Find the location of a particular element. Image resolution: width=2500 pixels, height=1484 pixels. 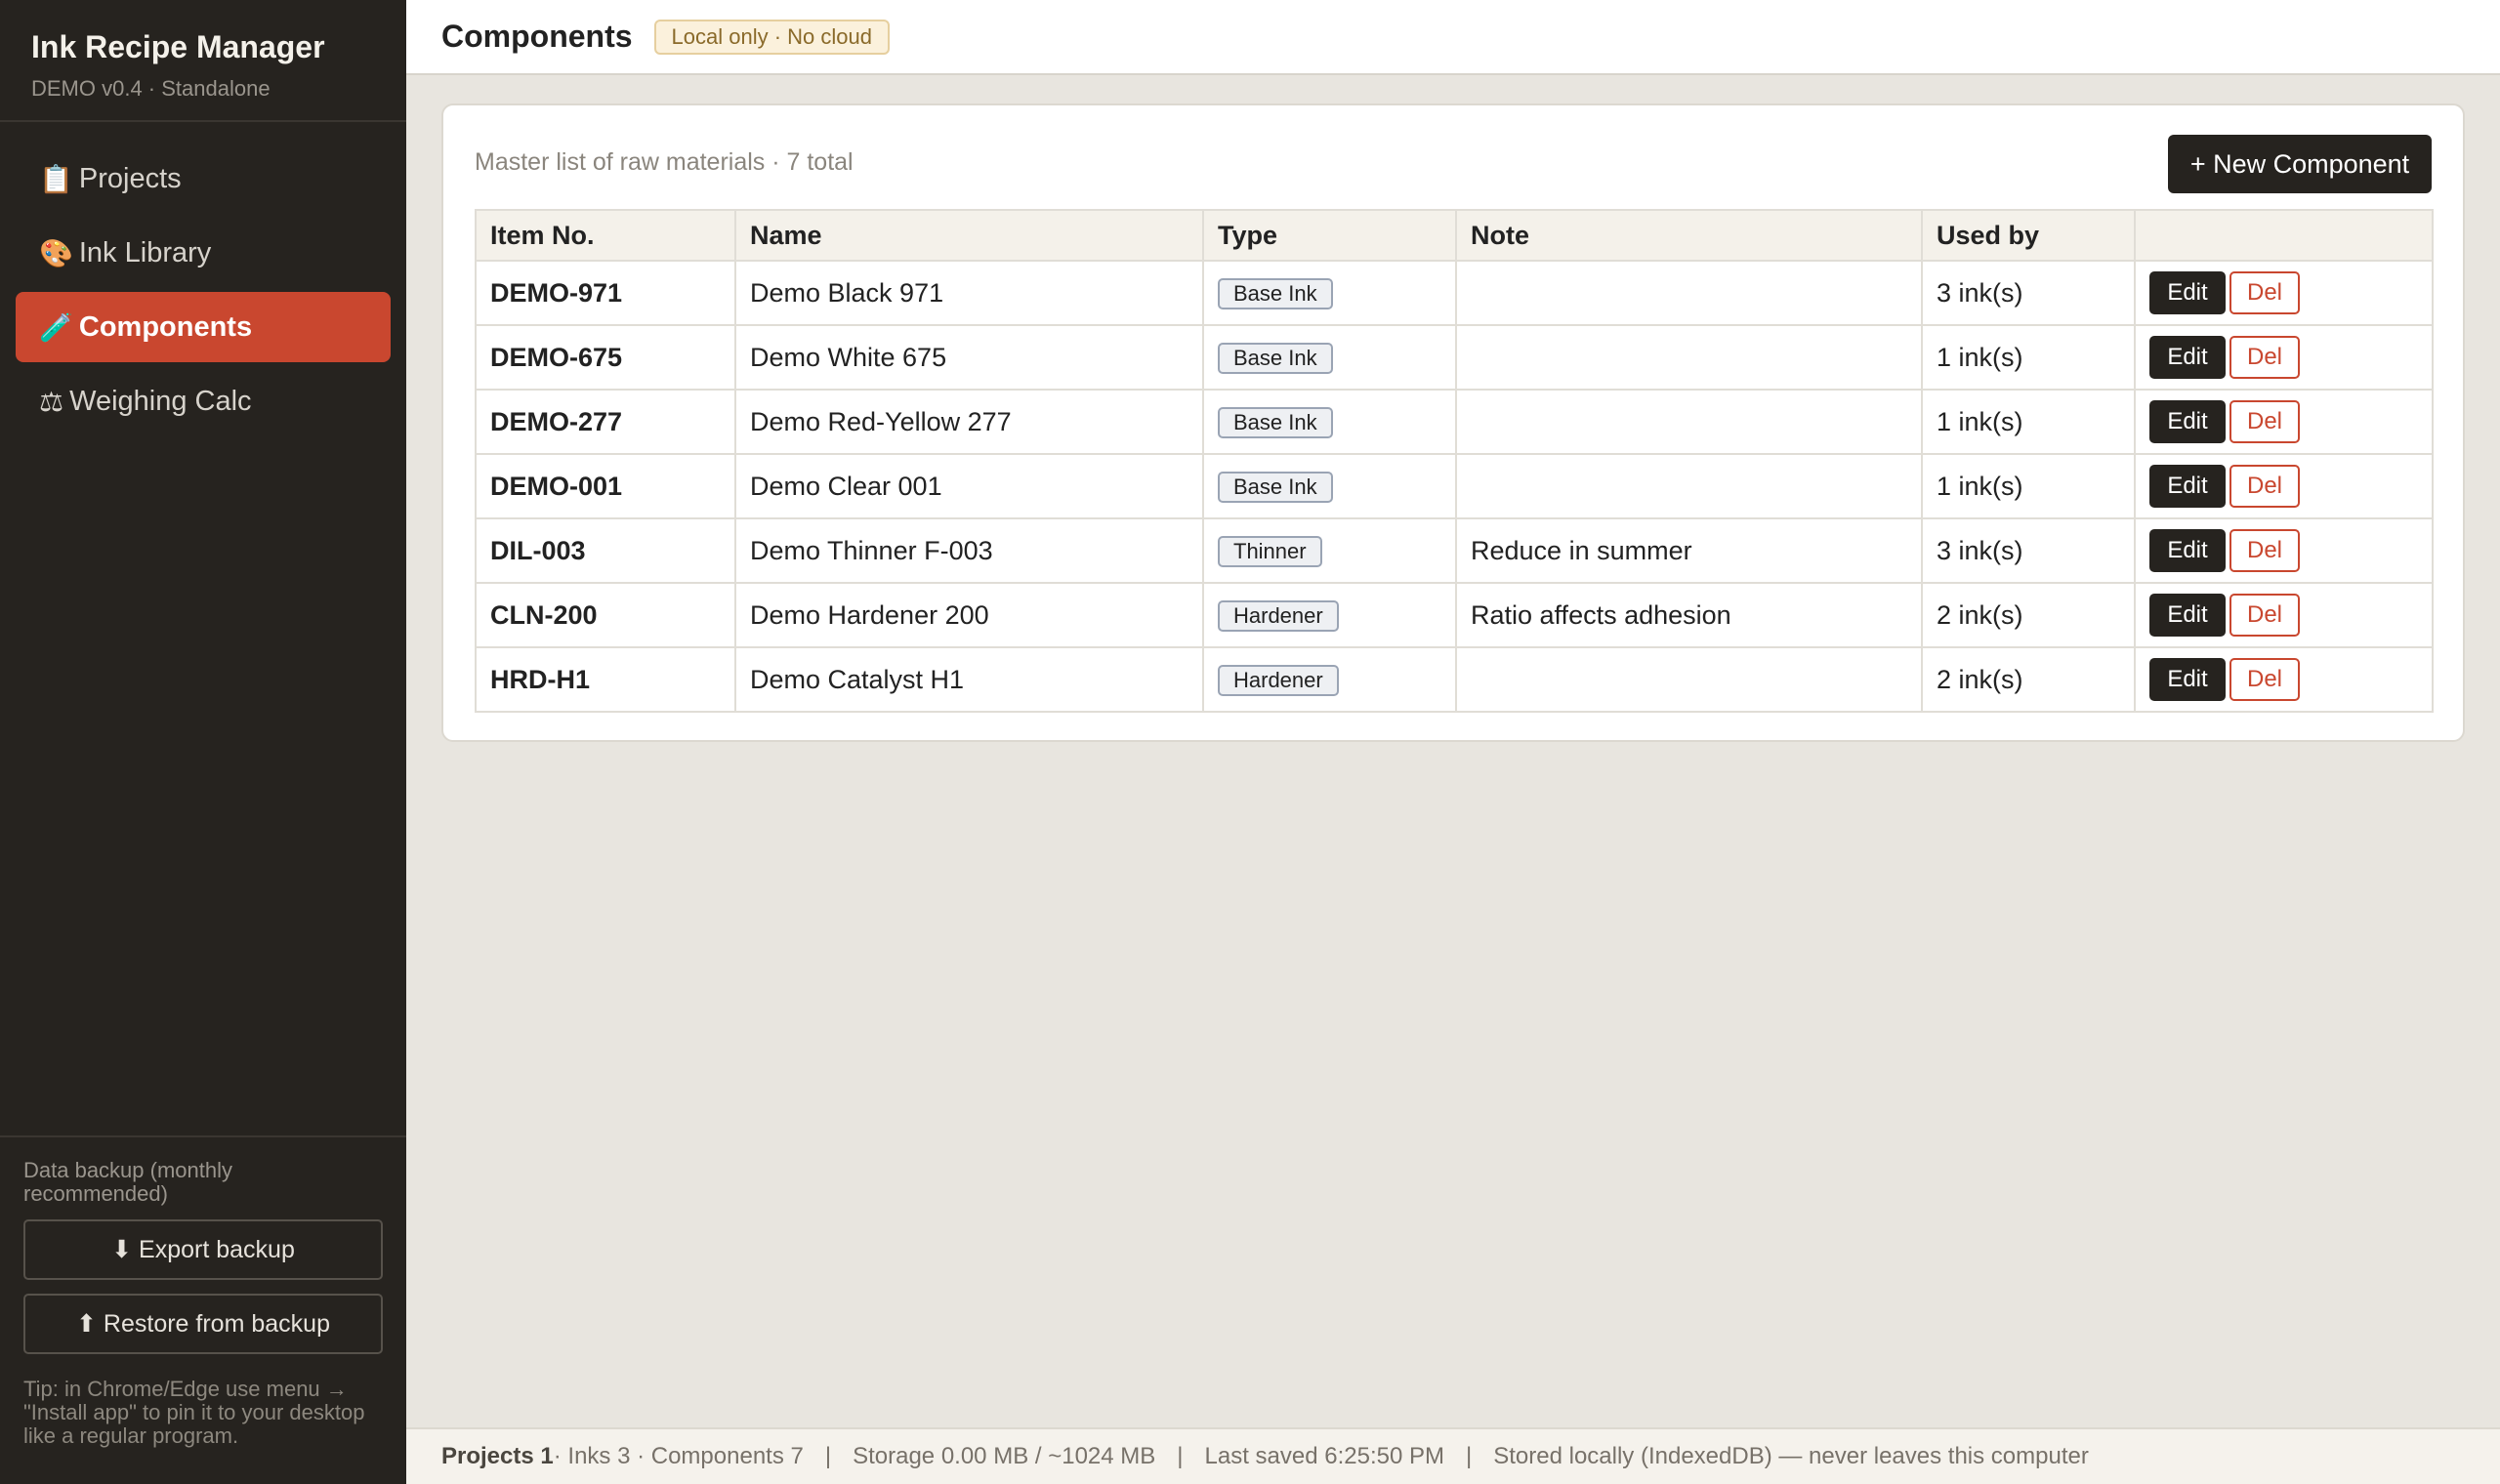

column-header-used-by: Used by is located at coordinates (2029, 236).